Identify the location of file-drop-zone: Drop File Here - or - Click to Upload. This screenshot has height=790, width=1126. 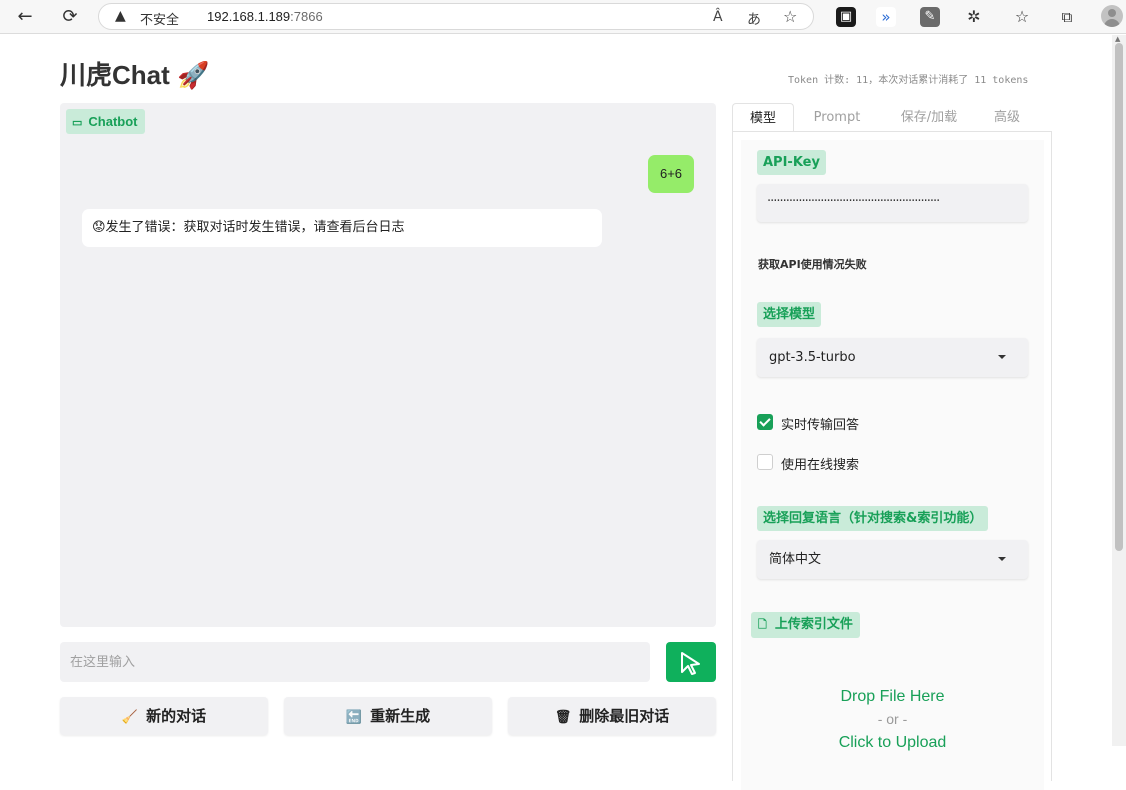
(892, 719).